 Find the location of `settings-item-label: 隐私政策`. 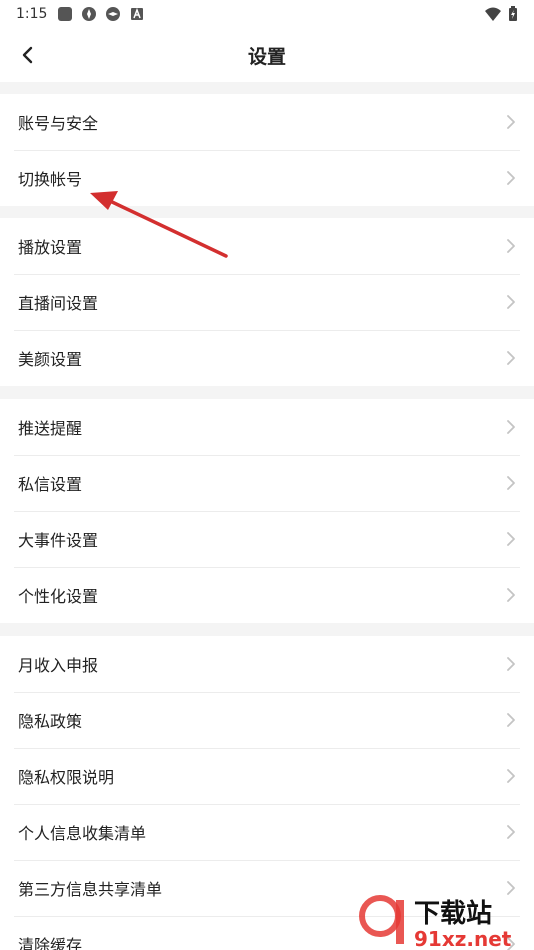

settings-item-label: 隐私政策 is located at coordinates (50, 721).